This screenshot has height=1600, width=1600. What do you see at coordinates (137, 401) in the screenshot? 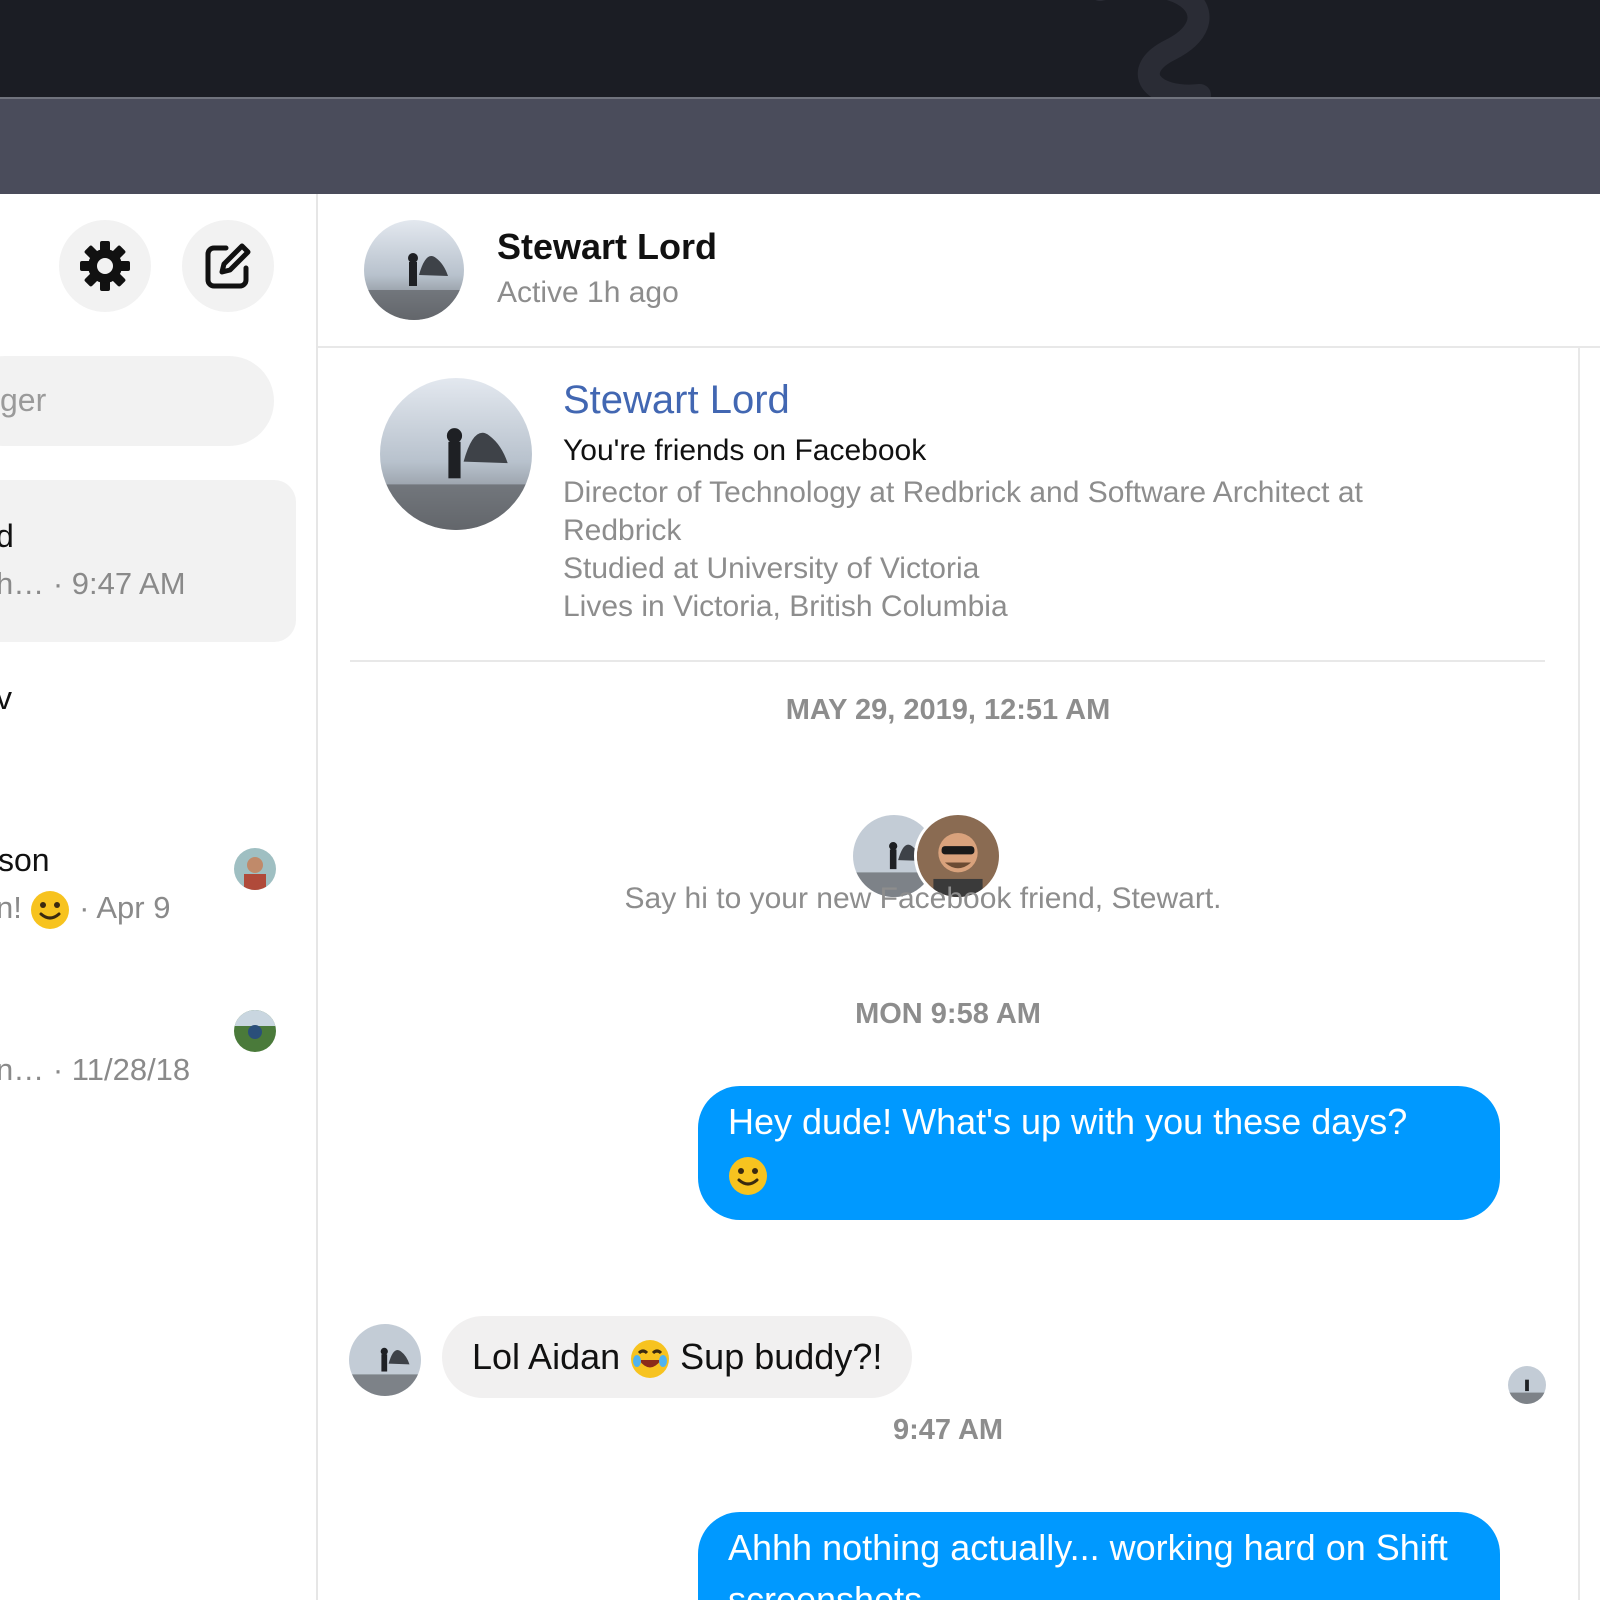
I see `search-input: ger` at bounding box center [137, 401].